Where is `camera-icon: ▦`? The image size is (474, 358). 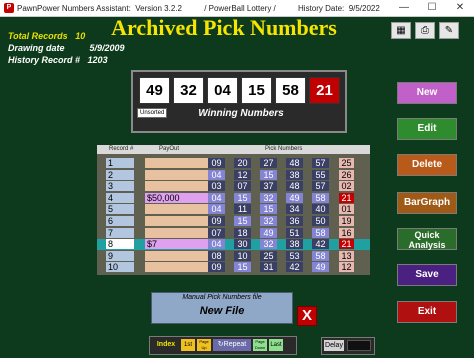
camera-icon: ▦ is located at coordinates (401, 30).